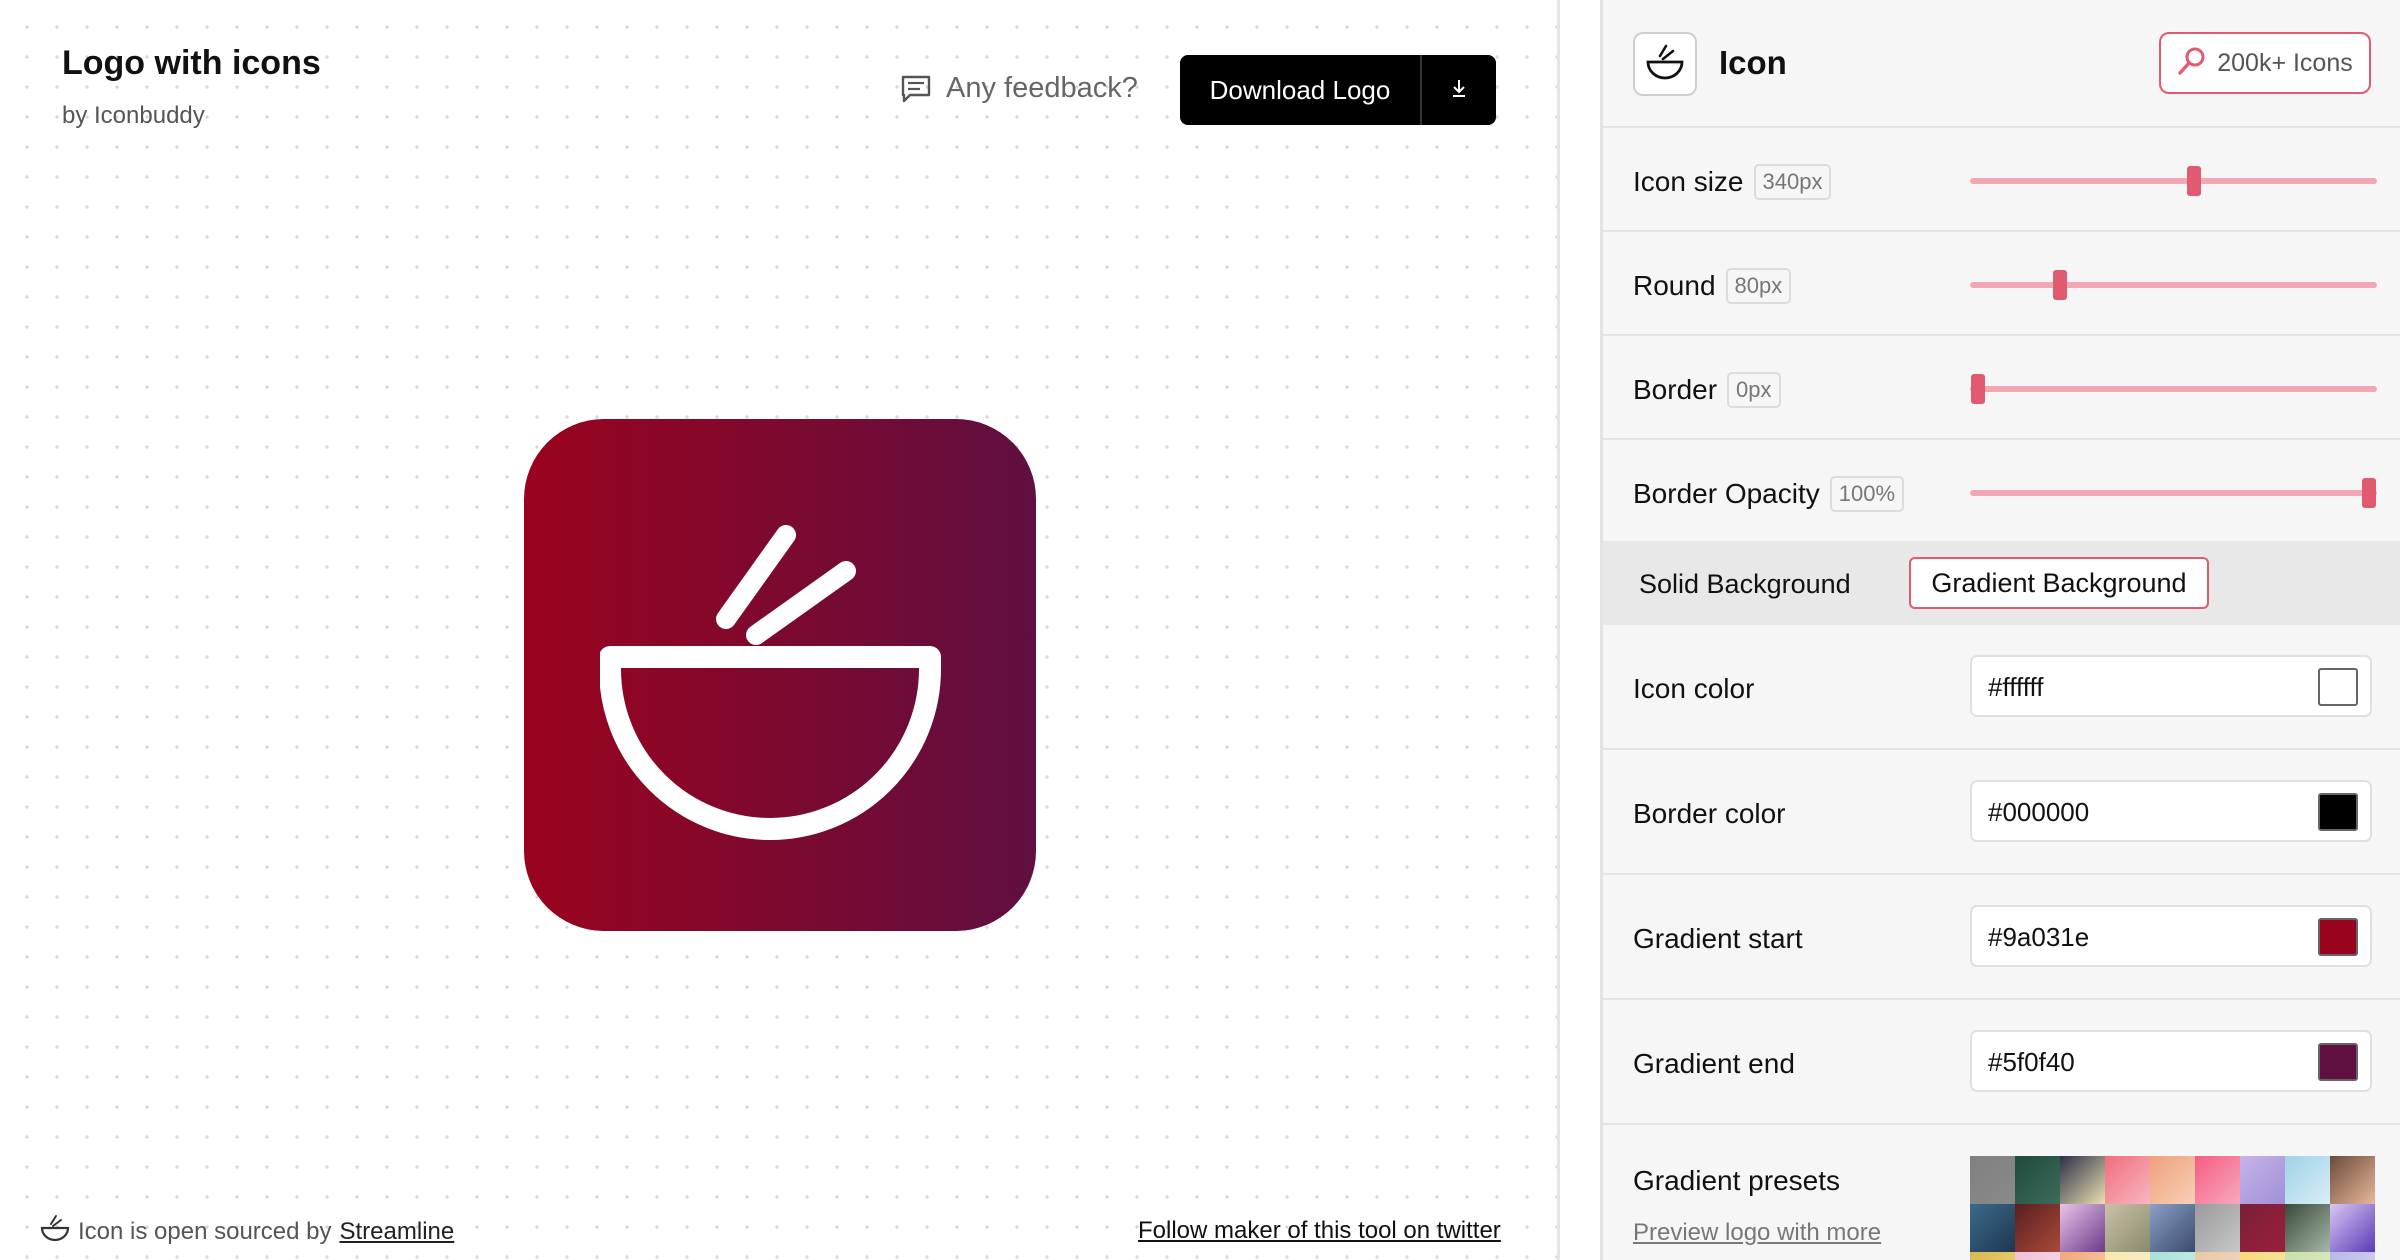  Describe the element at coordinates (1757, 1233) in the screenshot. I see `preview-more-link: Preview logo with more` at that location.